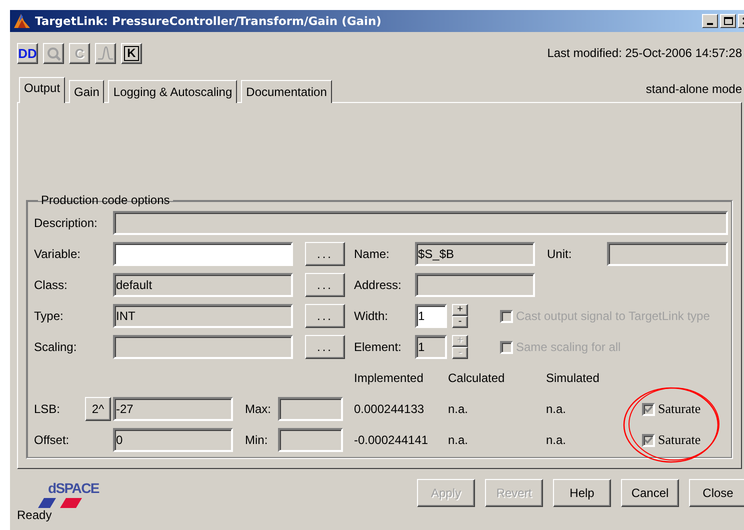 This screenshot has height=530, width=744. What do you see at coordinates (27, 53) in the screenshot?
I see `toolbar-button: DD` at bounding box center [27, 53].